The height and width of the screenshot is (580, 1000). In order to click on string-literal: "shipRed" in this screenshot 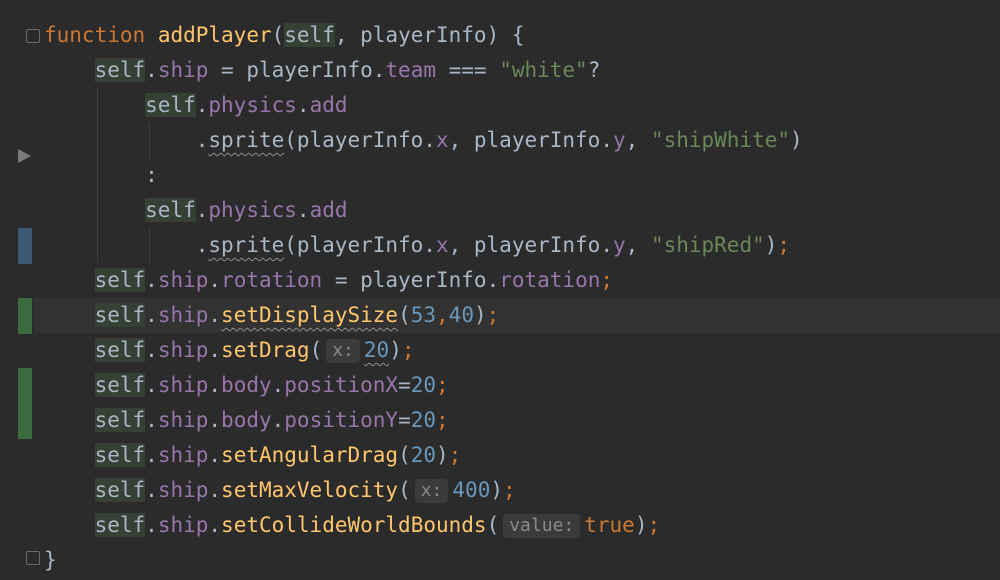, I will do `click(707, 245)`.